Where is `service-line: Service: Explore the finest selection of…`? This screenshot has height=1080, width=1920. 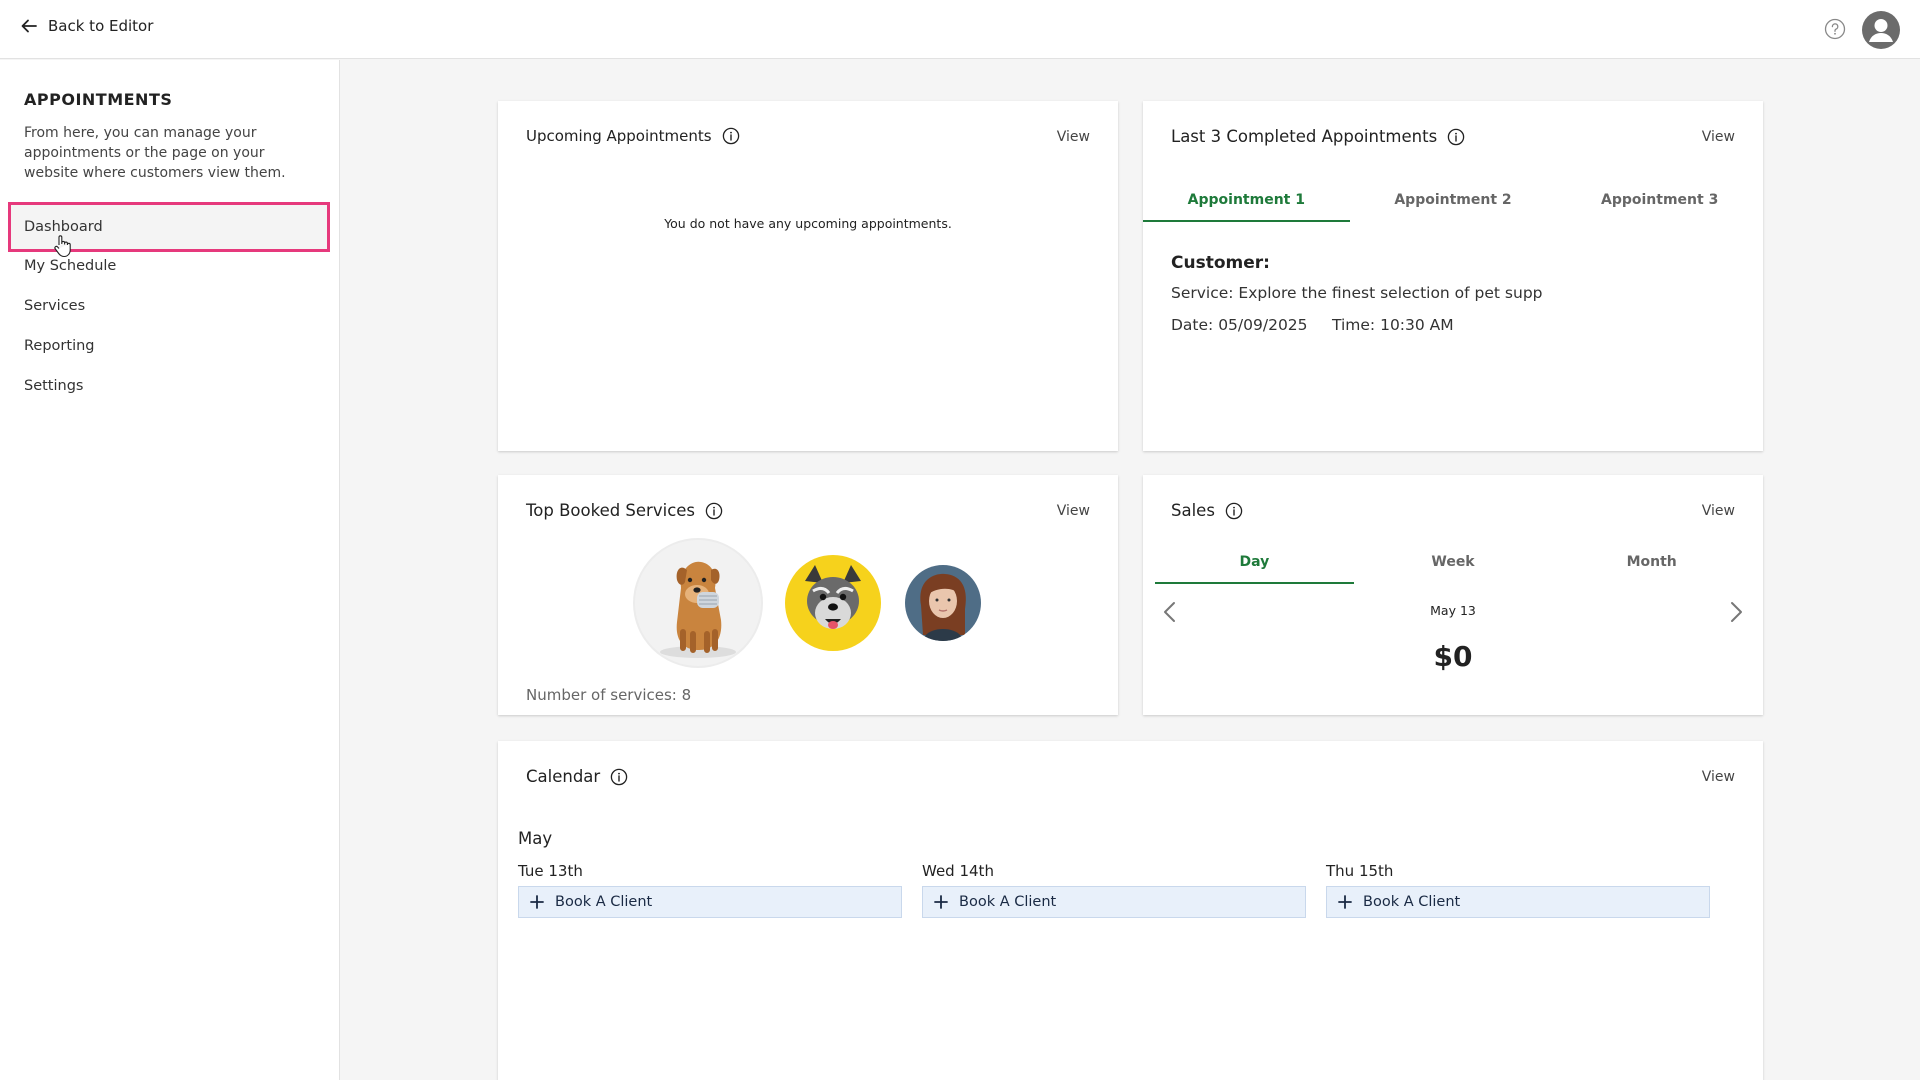 service-line: Service: Explore the finest selection of… is located at coordinates (1357, 293).